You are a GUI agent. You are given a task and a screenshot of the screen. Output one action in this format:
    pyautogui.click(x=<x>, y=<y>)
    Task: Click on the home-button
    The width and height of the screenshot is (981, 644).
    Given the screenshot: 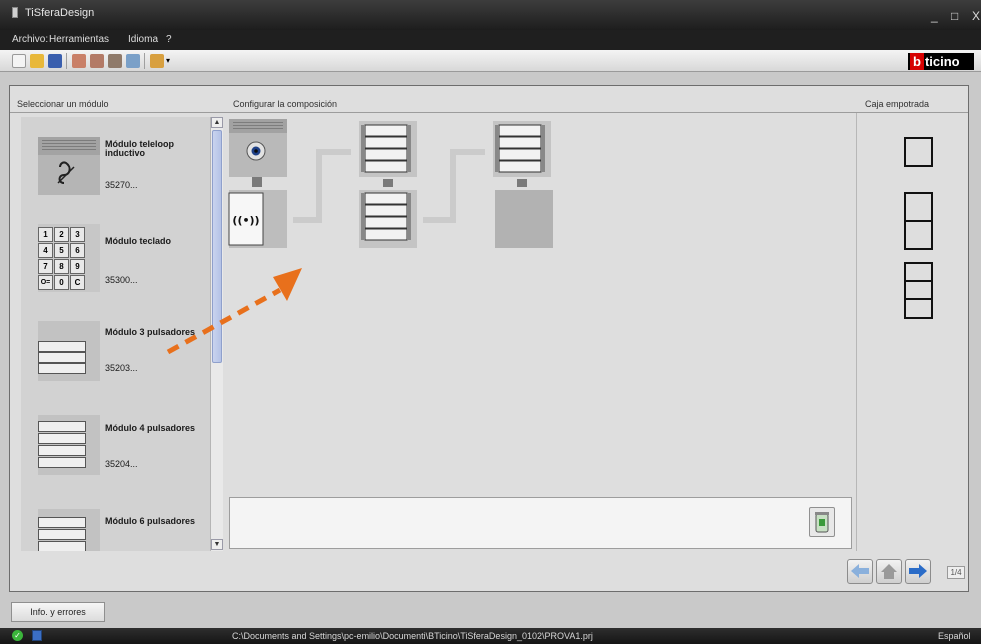 What is the action you would take?
    pyautogui.click(x=889, y=571)
    